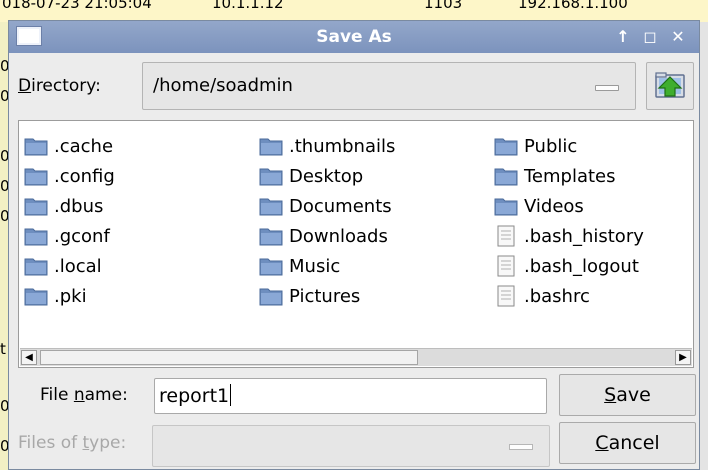  What do you see at coordinates (315, 266) in the screenshot?
I see `folder-name: Music` at bounding box center [315, 266].